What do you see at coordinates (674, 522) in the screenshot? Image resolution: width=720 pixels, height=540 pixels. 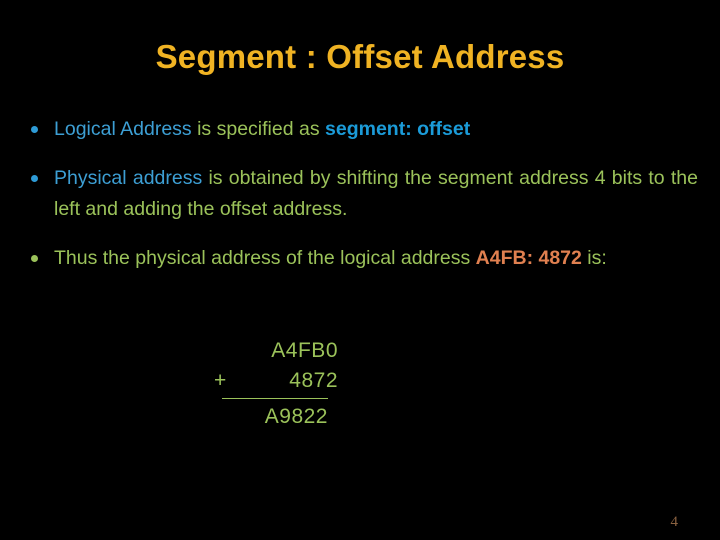 I see `page-number: 4` at bounding box center [674, 522].